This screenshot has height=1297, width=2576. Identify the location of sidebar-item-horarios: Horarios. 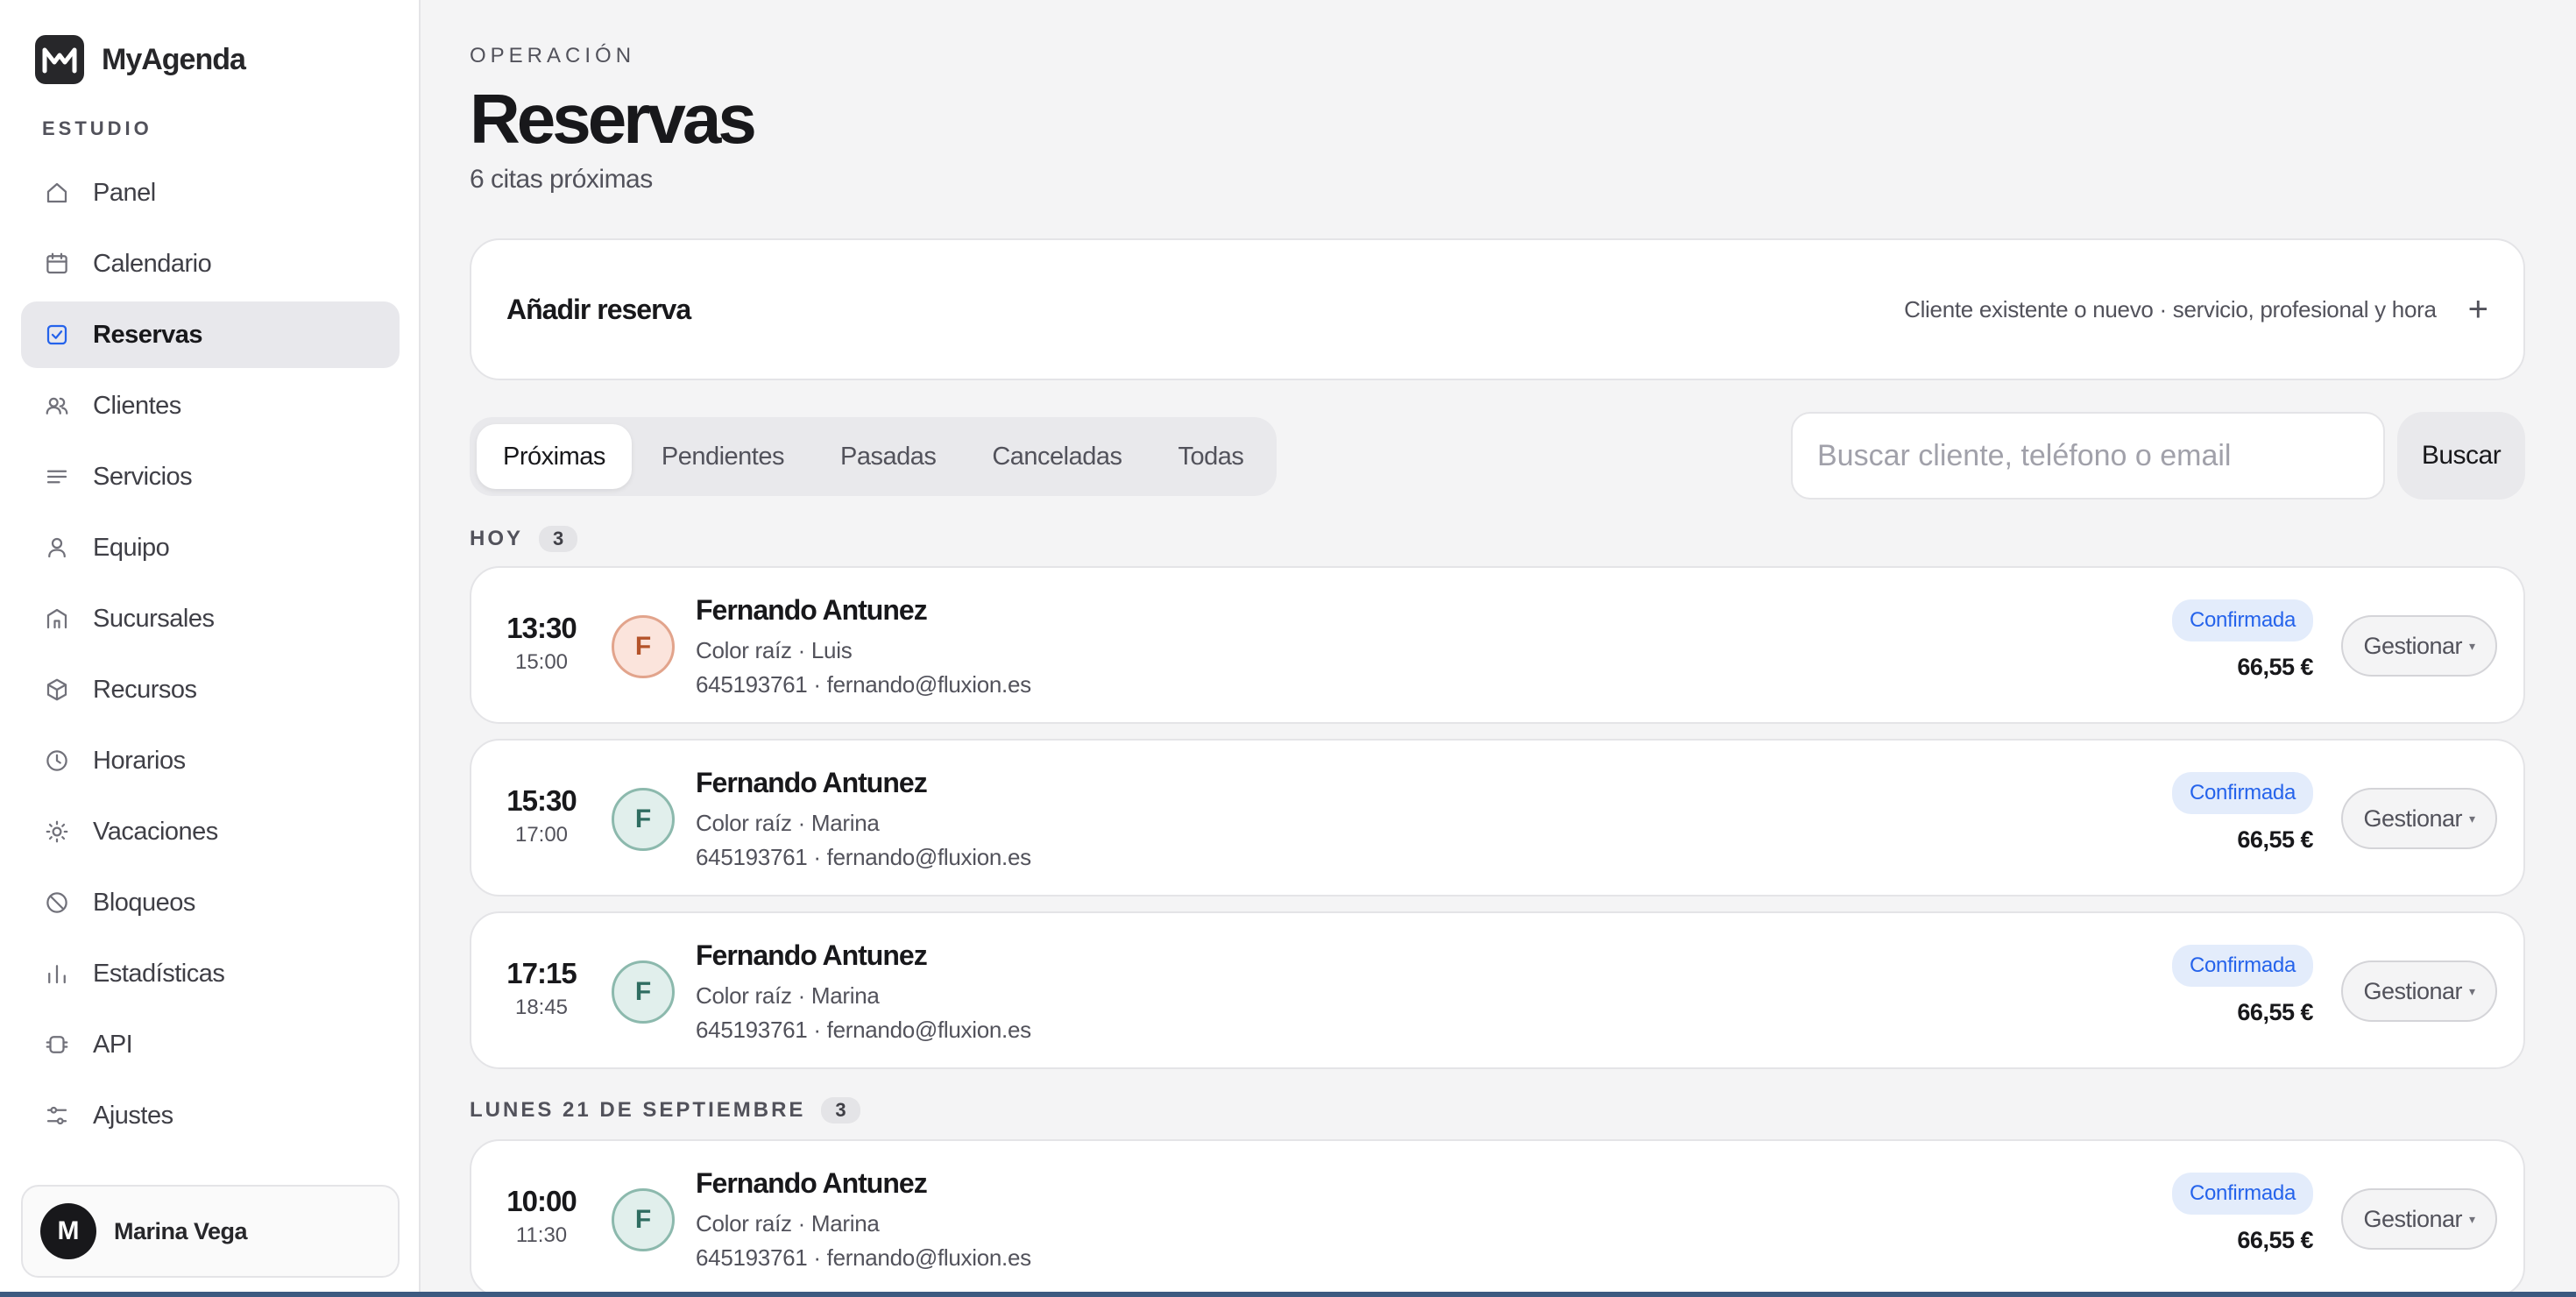
(210, 760).